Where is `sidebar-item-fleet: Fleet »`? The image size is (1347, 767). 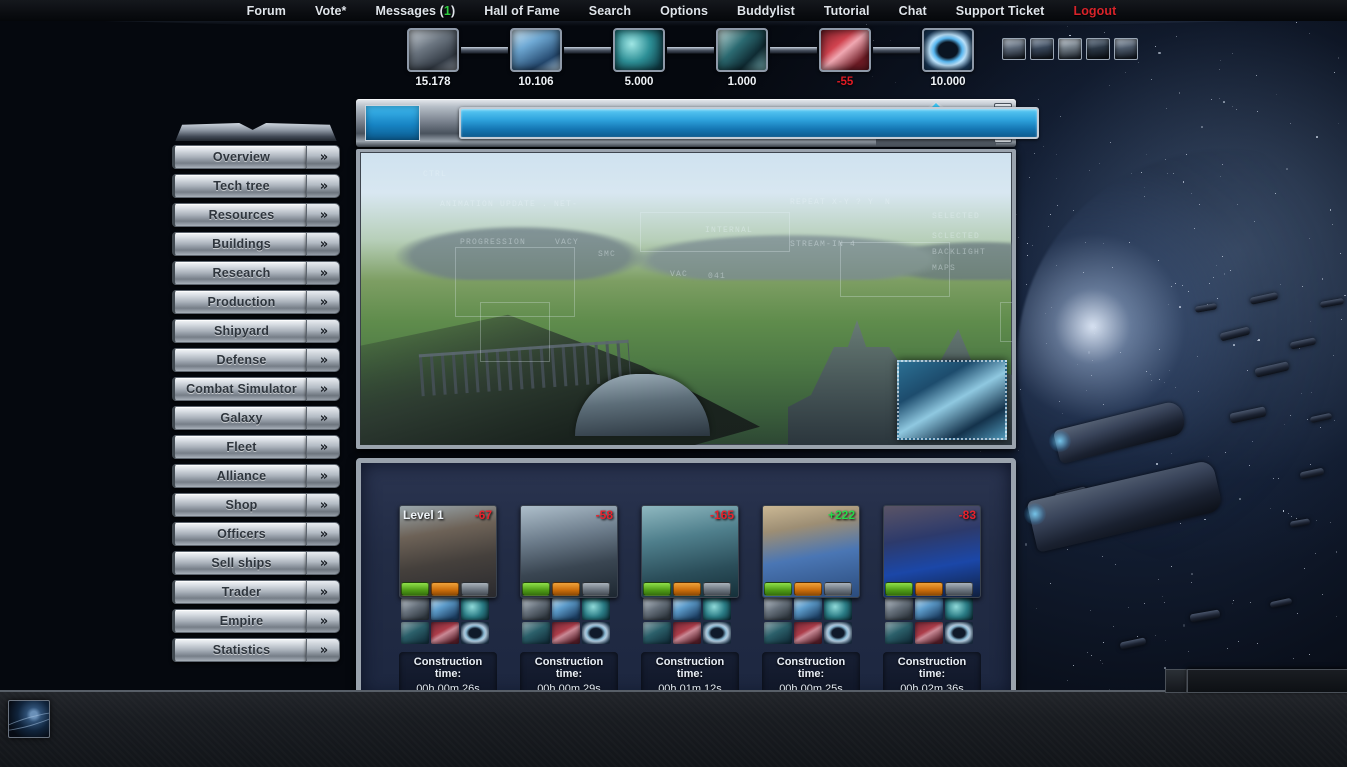
sidebar-item-fleet: Fleet » is located at coordinates (256, 447).